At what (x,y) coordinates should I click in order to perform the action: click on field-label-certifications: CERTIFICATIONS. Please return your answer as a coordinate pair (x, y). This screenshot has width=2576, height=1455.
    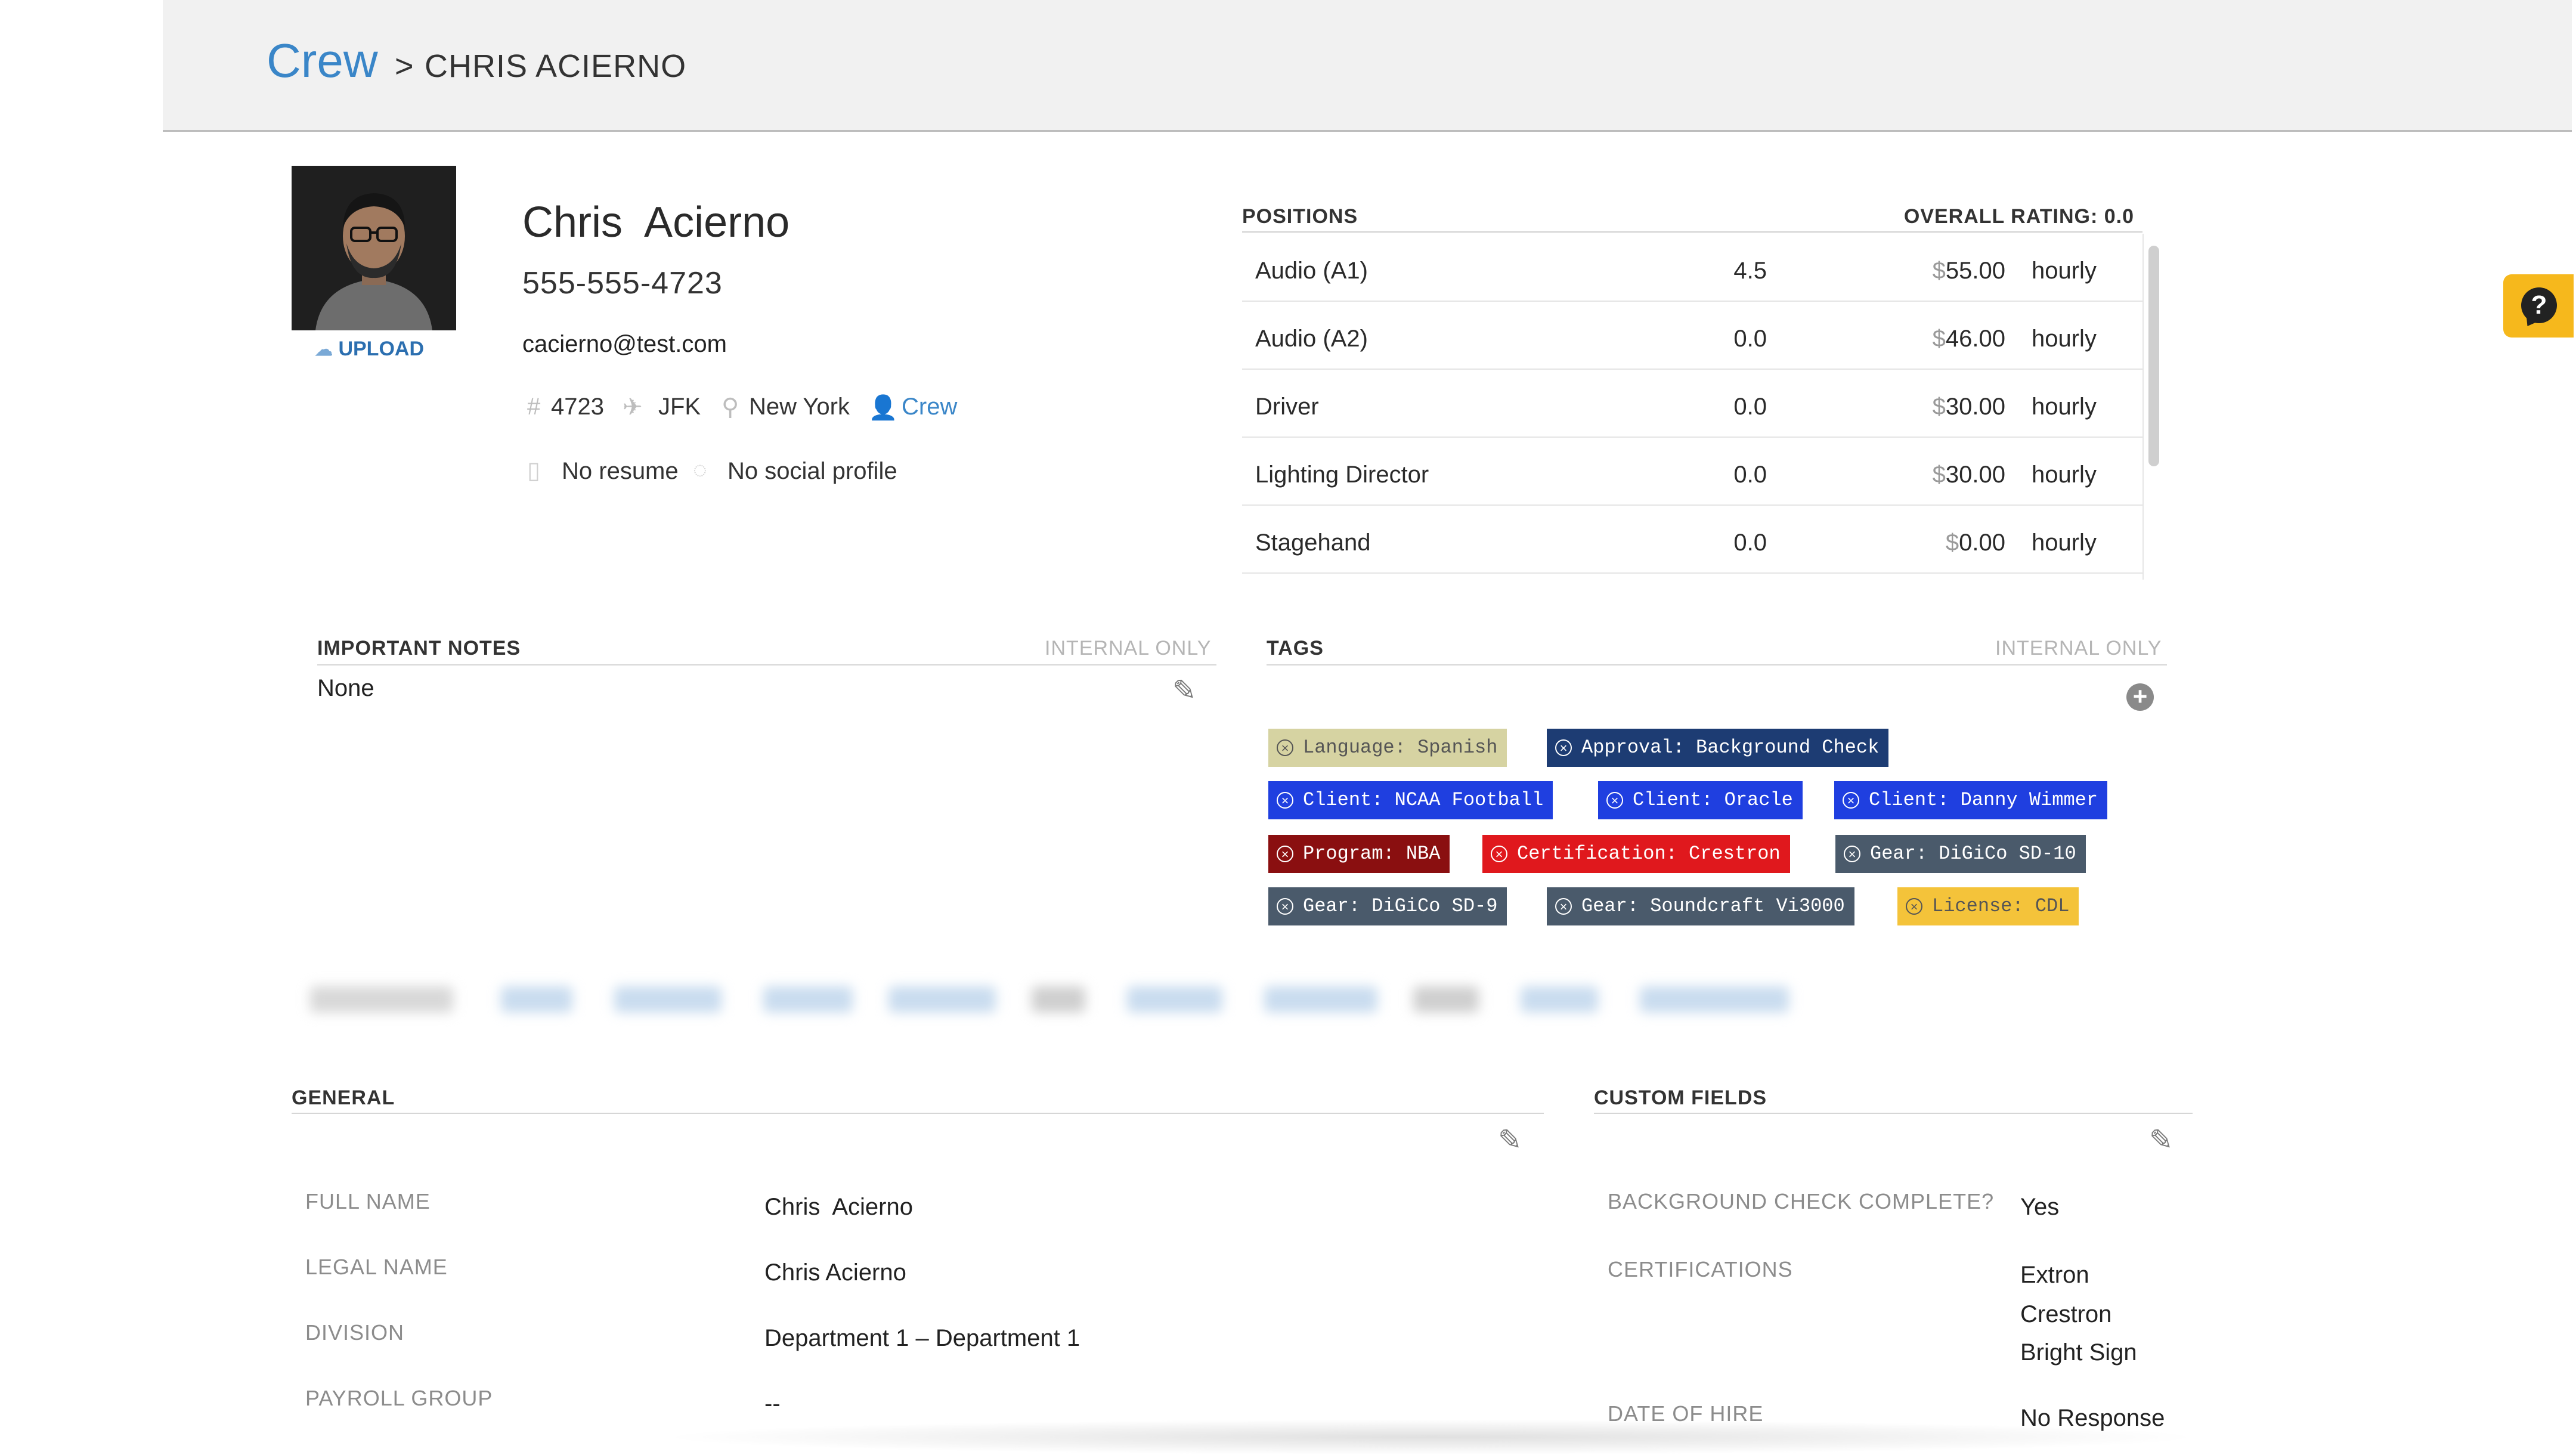
    Looking at the image, I should click on (1700, 1269).